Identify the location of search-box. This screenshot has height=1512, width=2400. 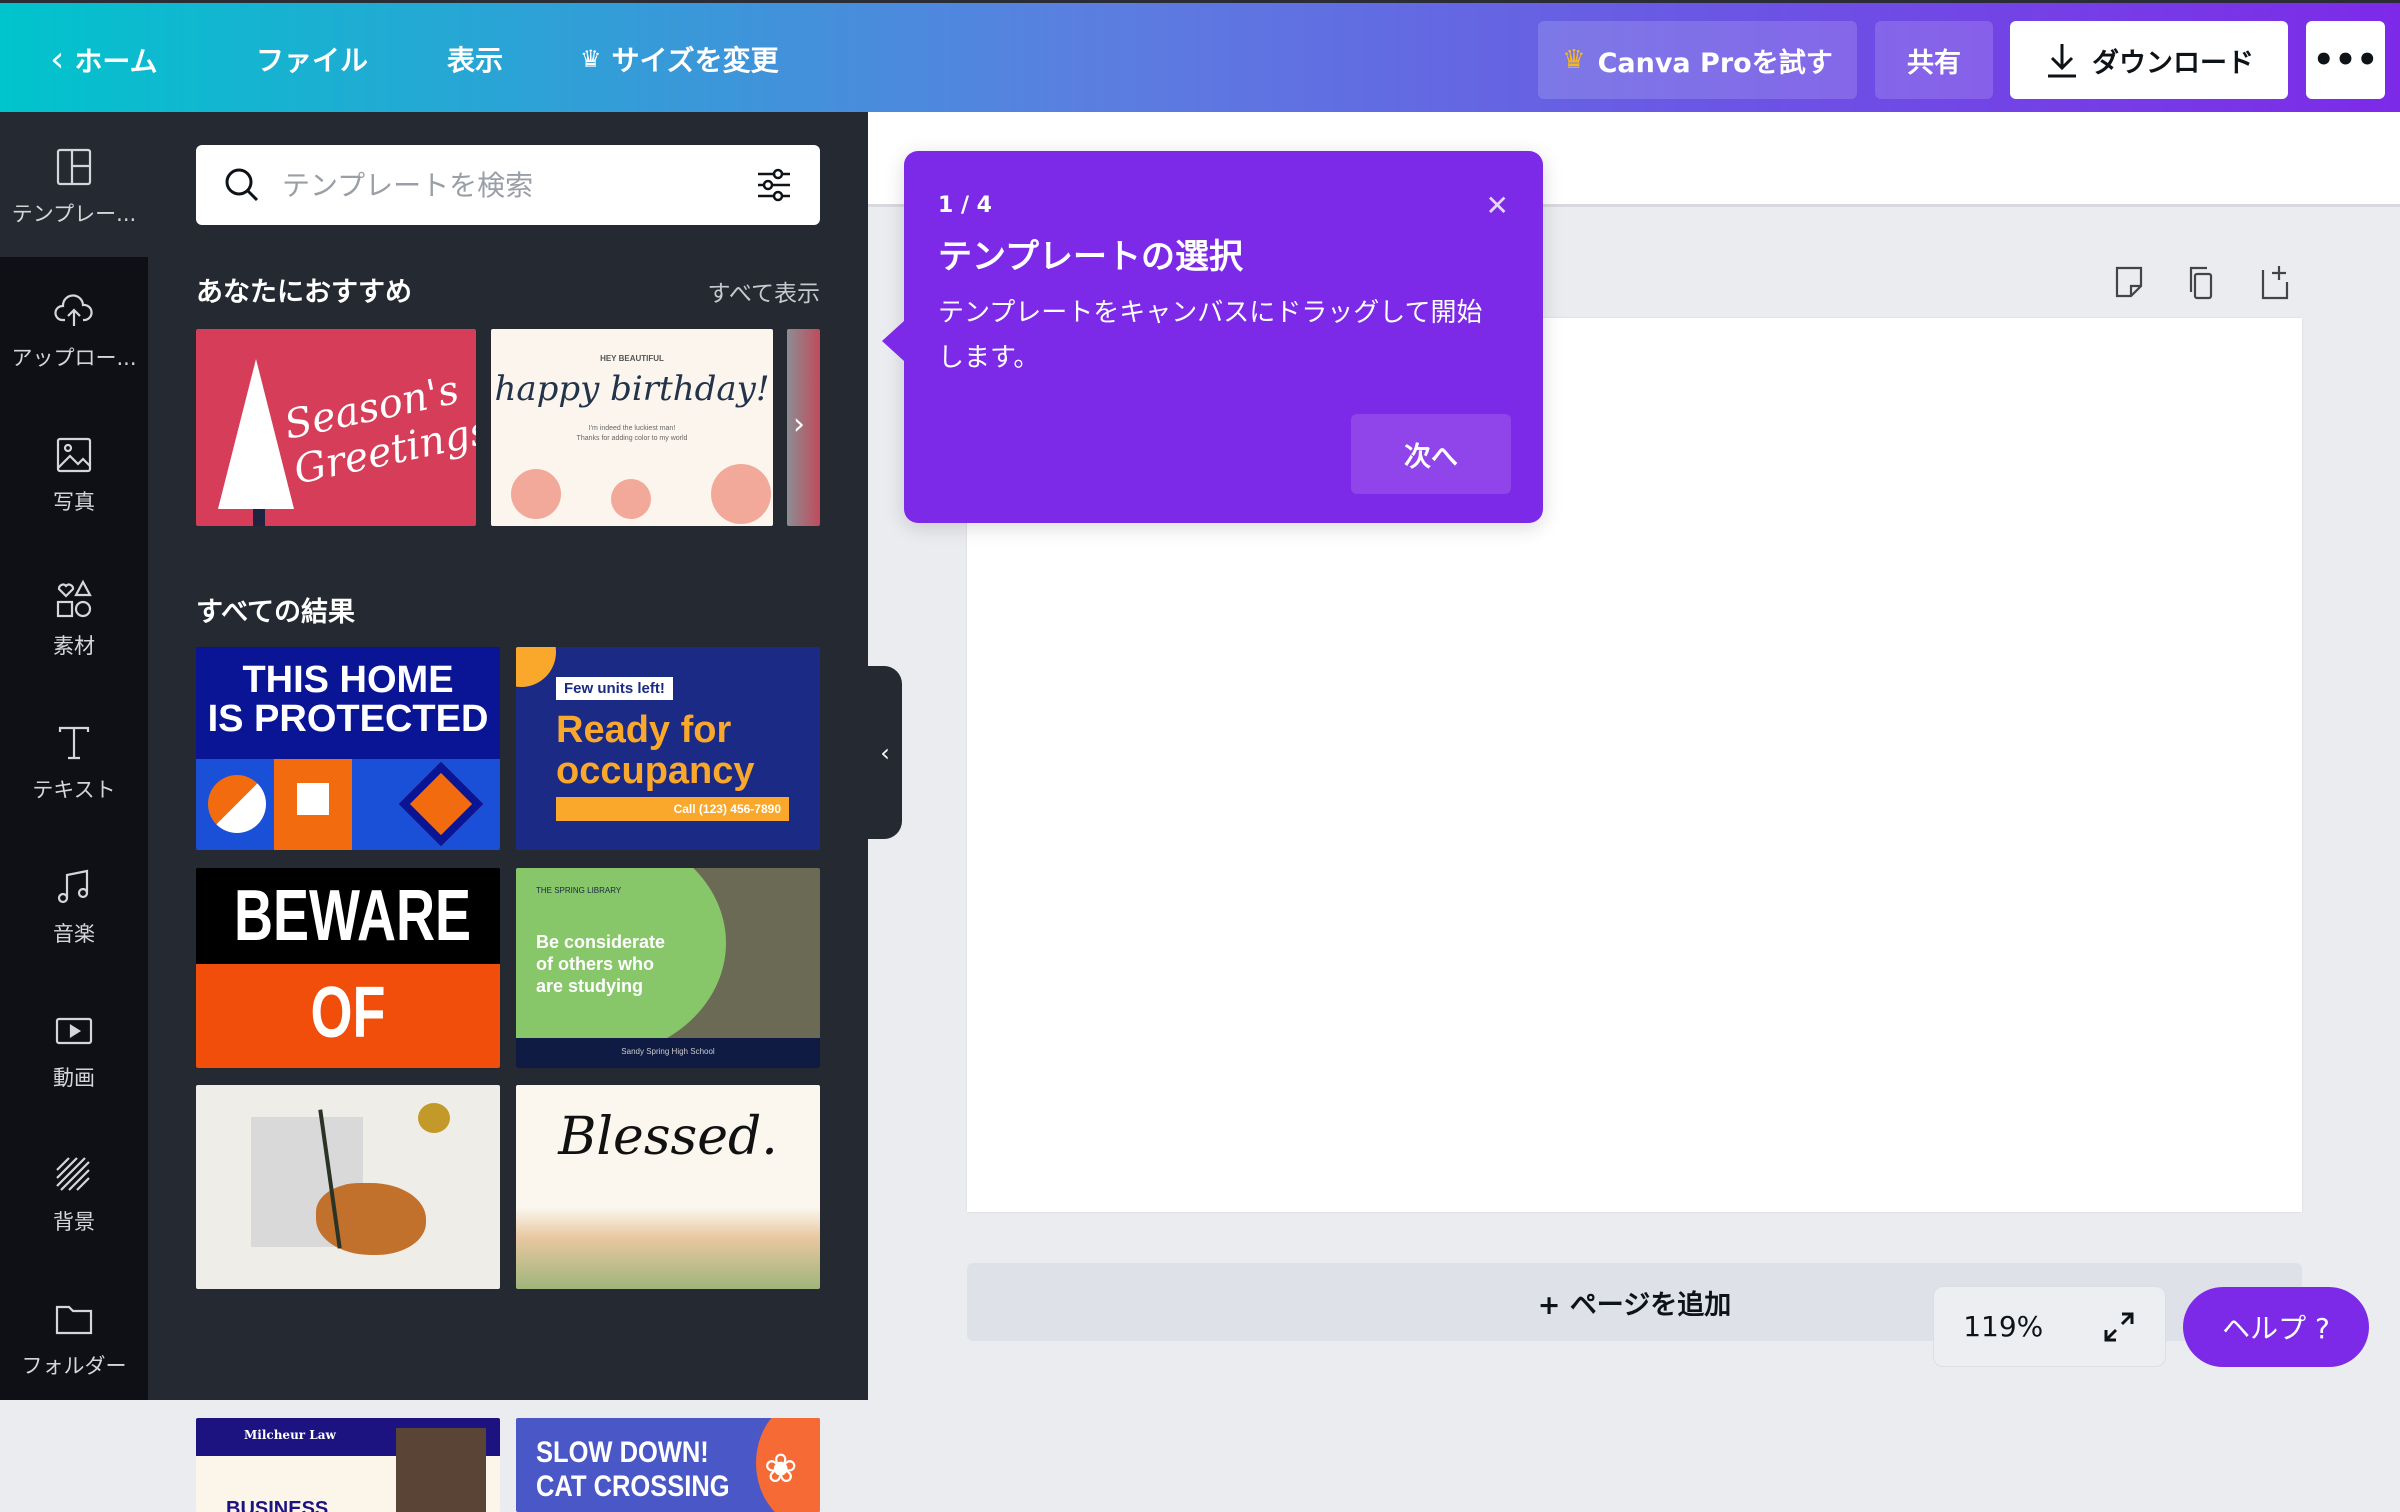
(508, 185).